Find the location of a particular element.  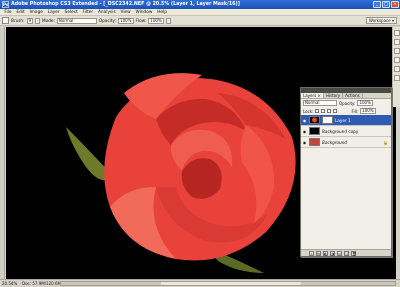

new-layer-icon: ❏ is located at coordinates (346, 253).